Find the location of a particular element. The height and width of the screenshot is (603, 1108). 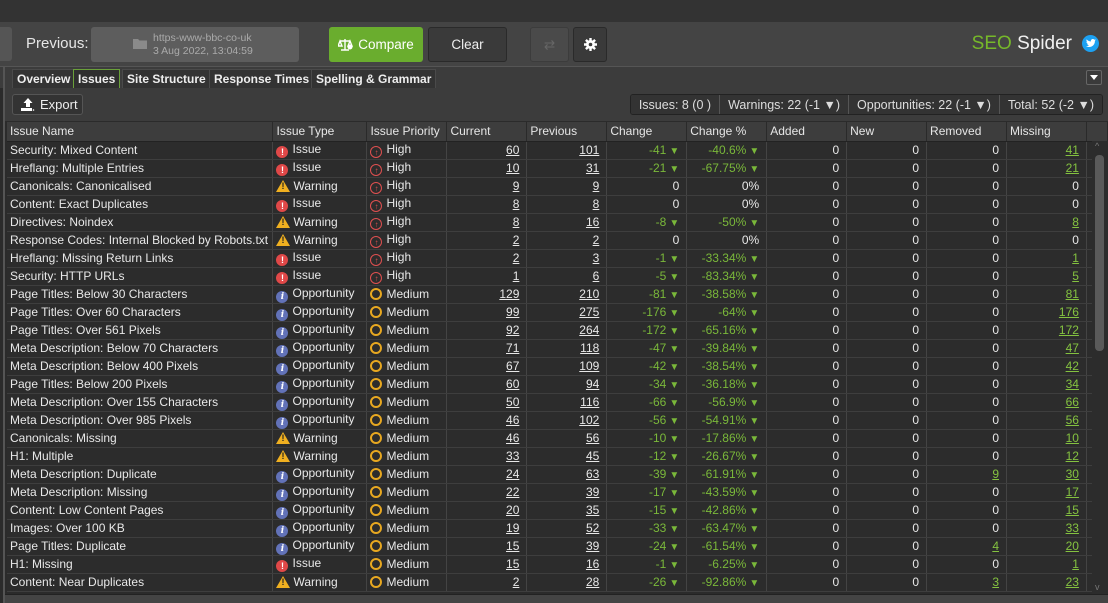

missing-link: 42 is located at coordinates (1072, 366).